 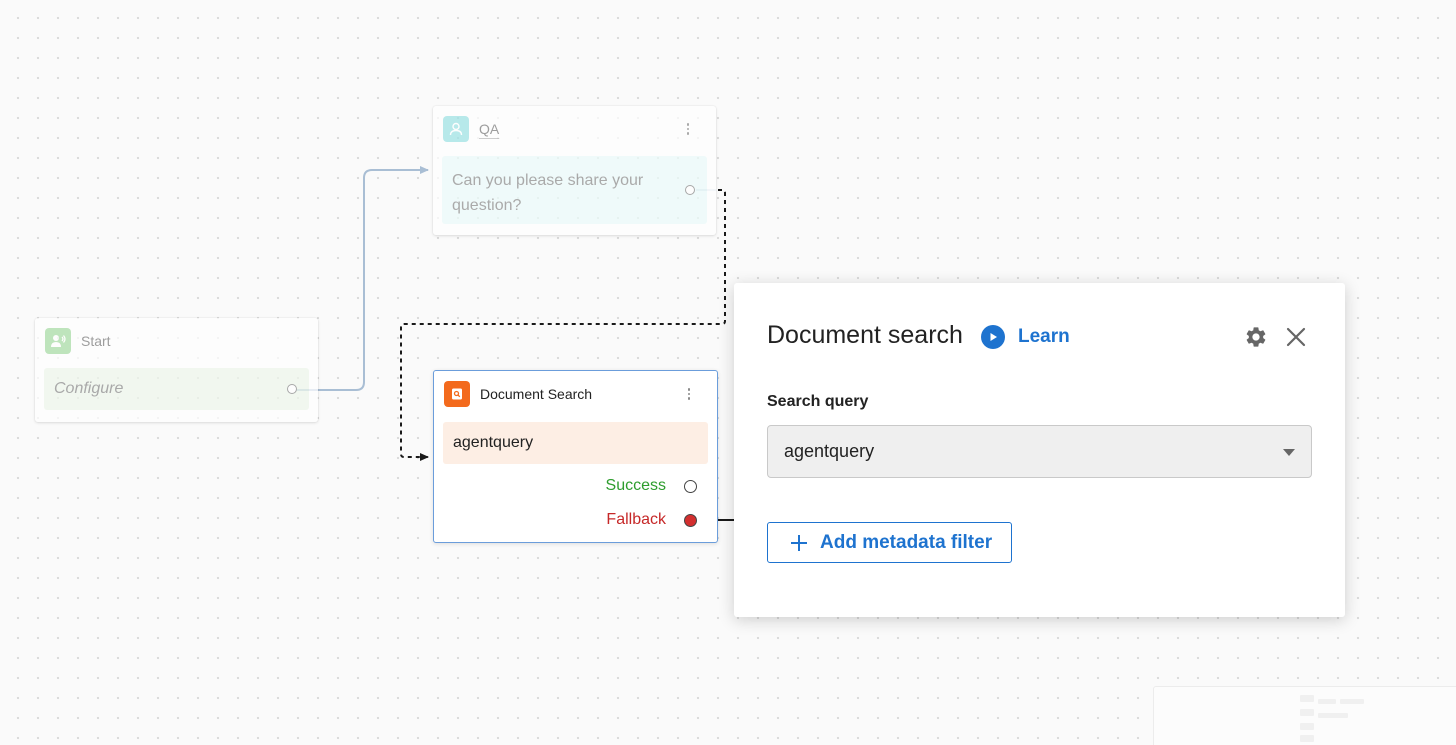 What do you see at coordinates (456, 129) in the screenshot?
I see `user-icon` at bounding box center [456, 129].